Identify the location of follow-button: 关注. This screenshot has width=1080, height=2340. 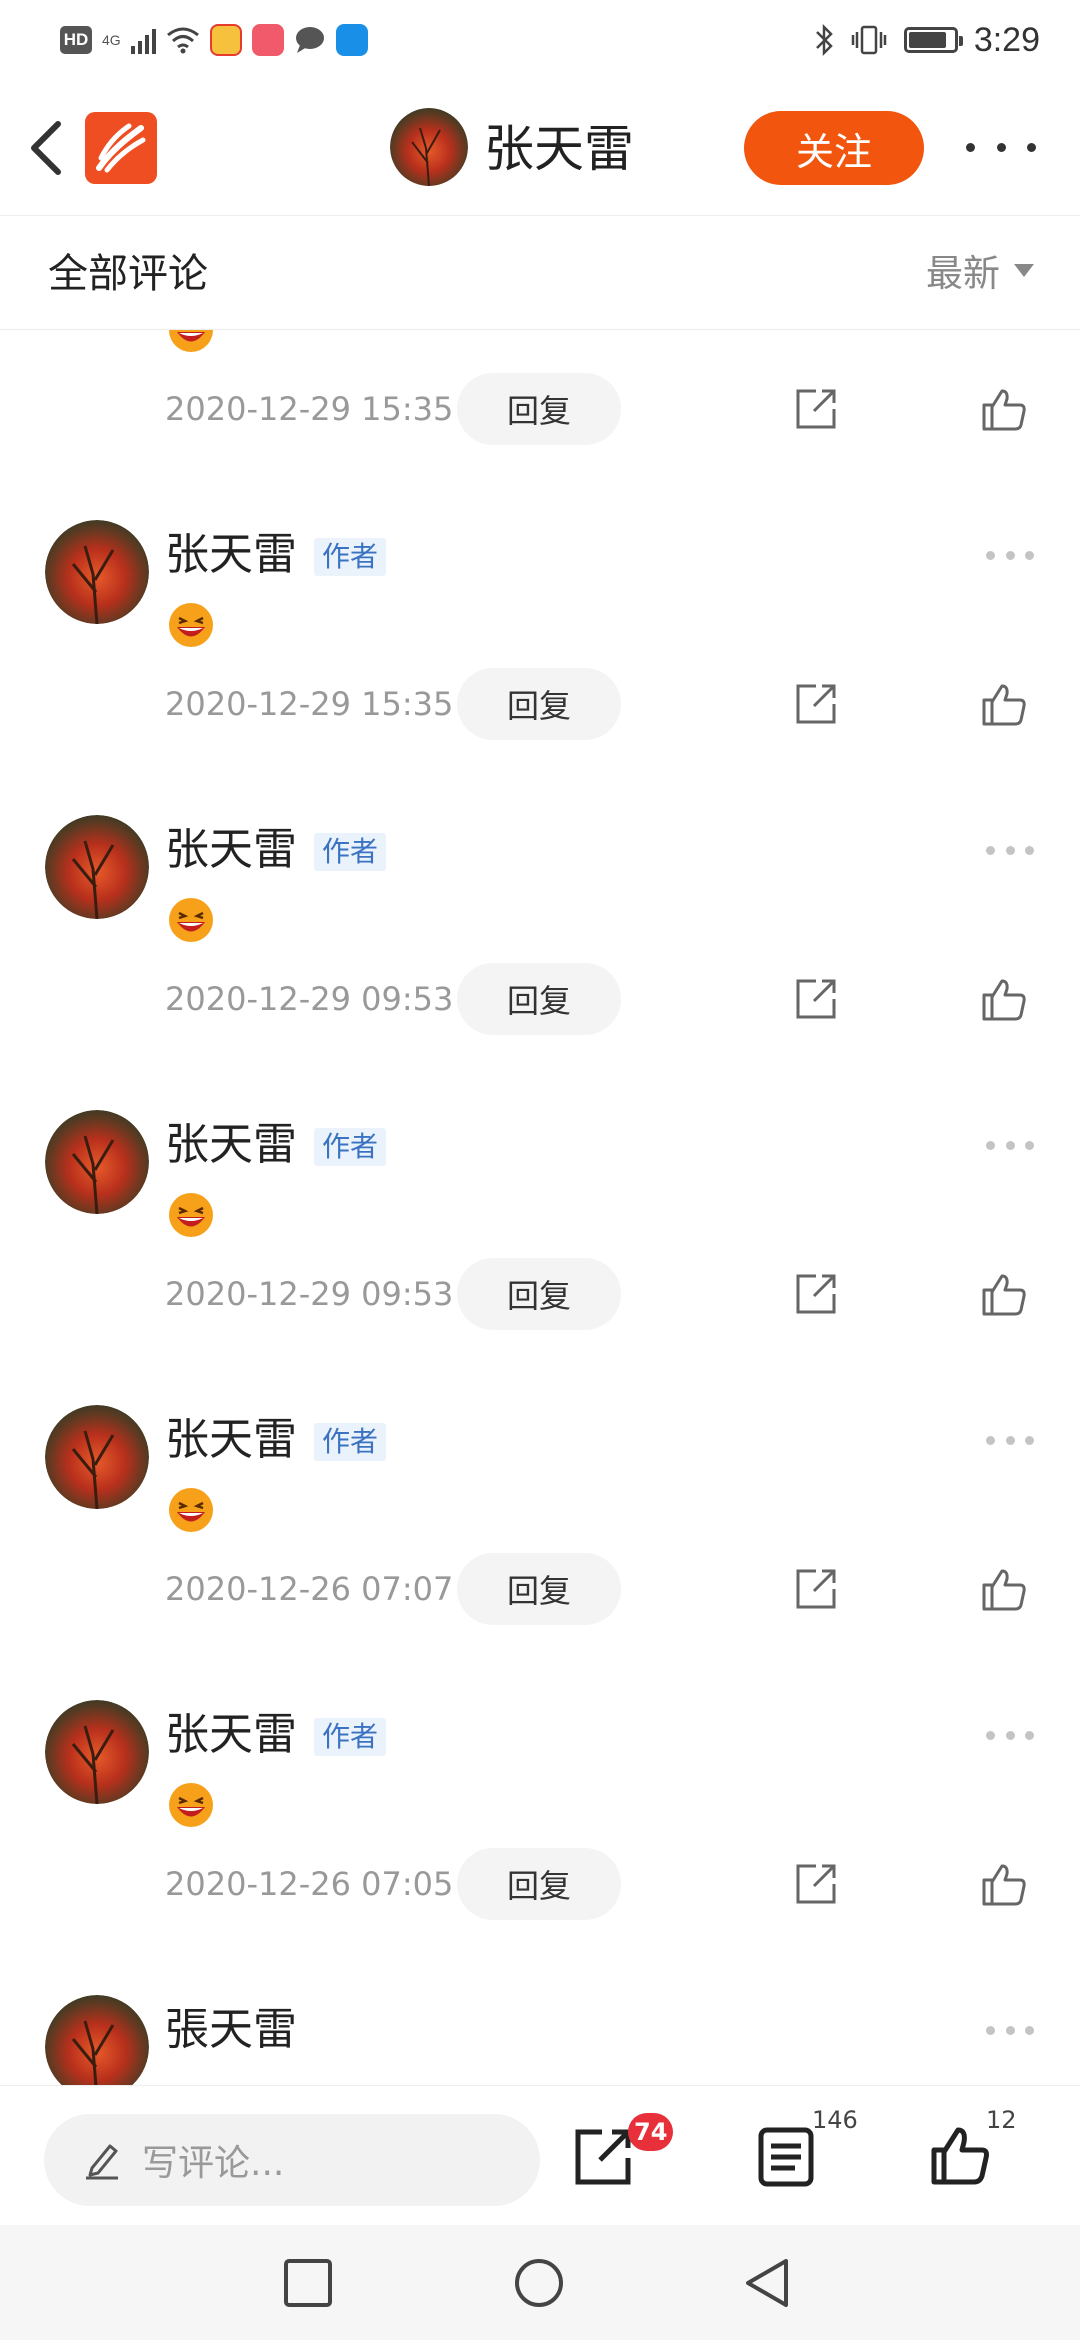
(834, 148).